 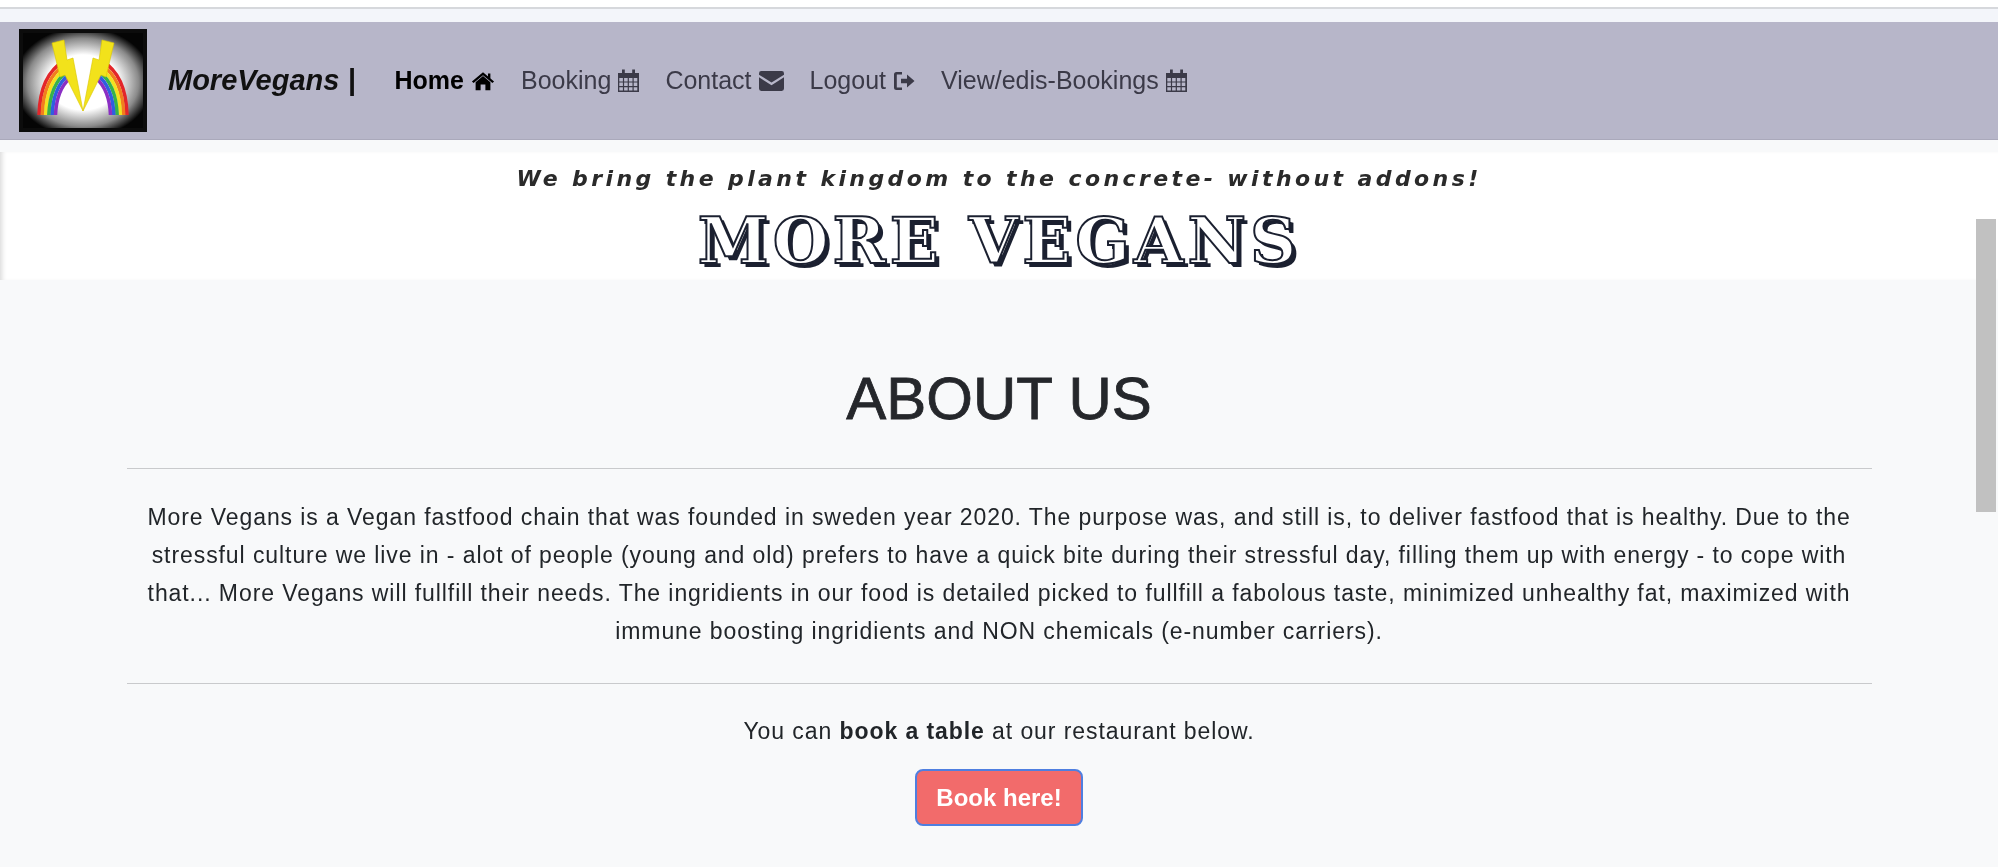 I want to click on brand-name: MoreVegans |, so click(x=262, y=80).